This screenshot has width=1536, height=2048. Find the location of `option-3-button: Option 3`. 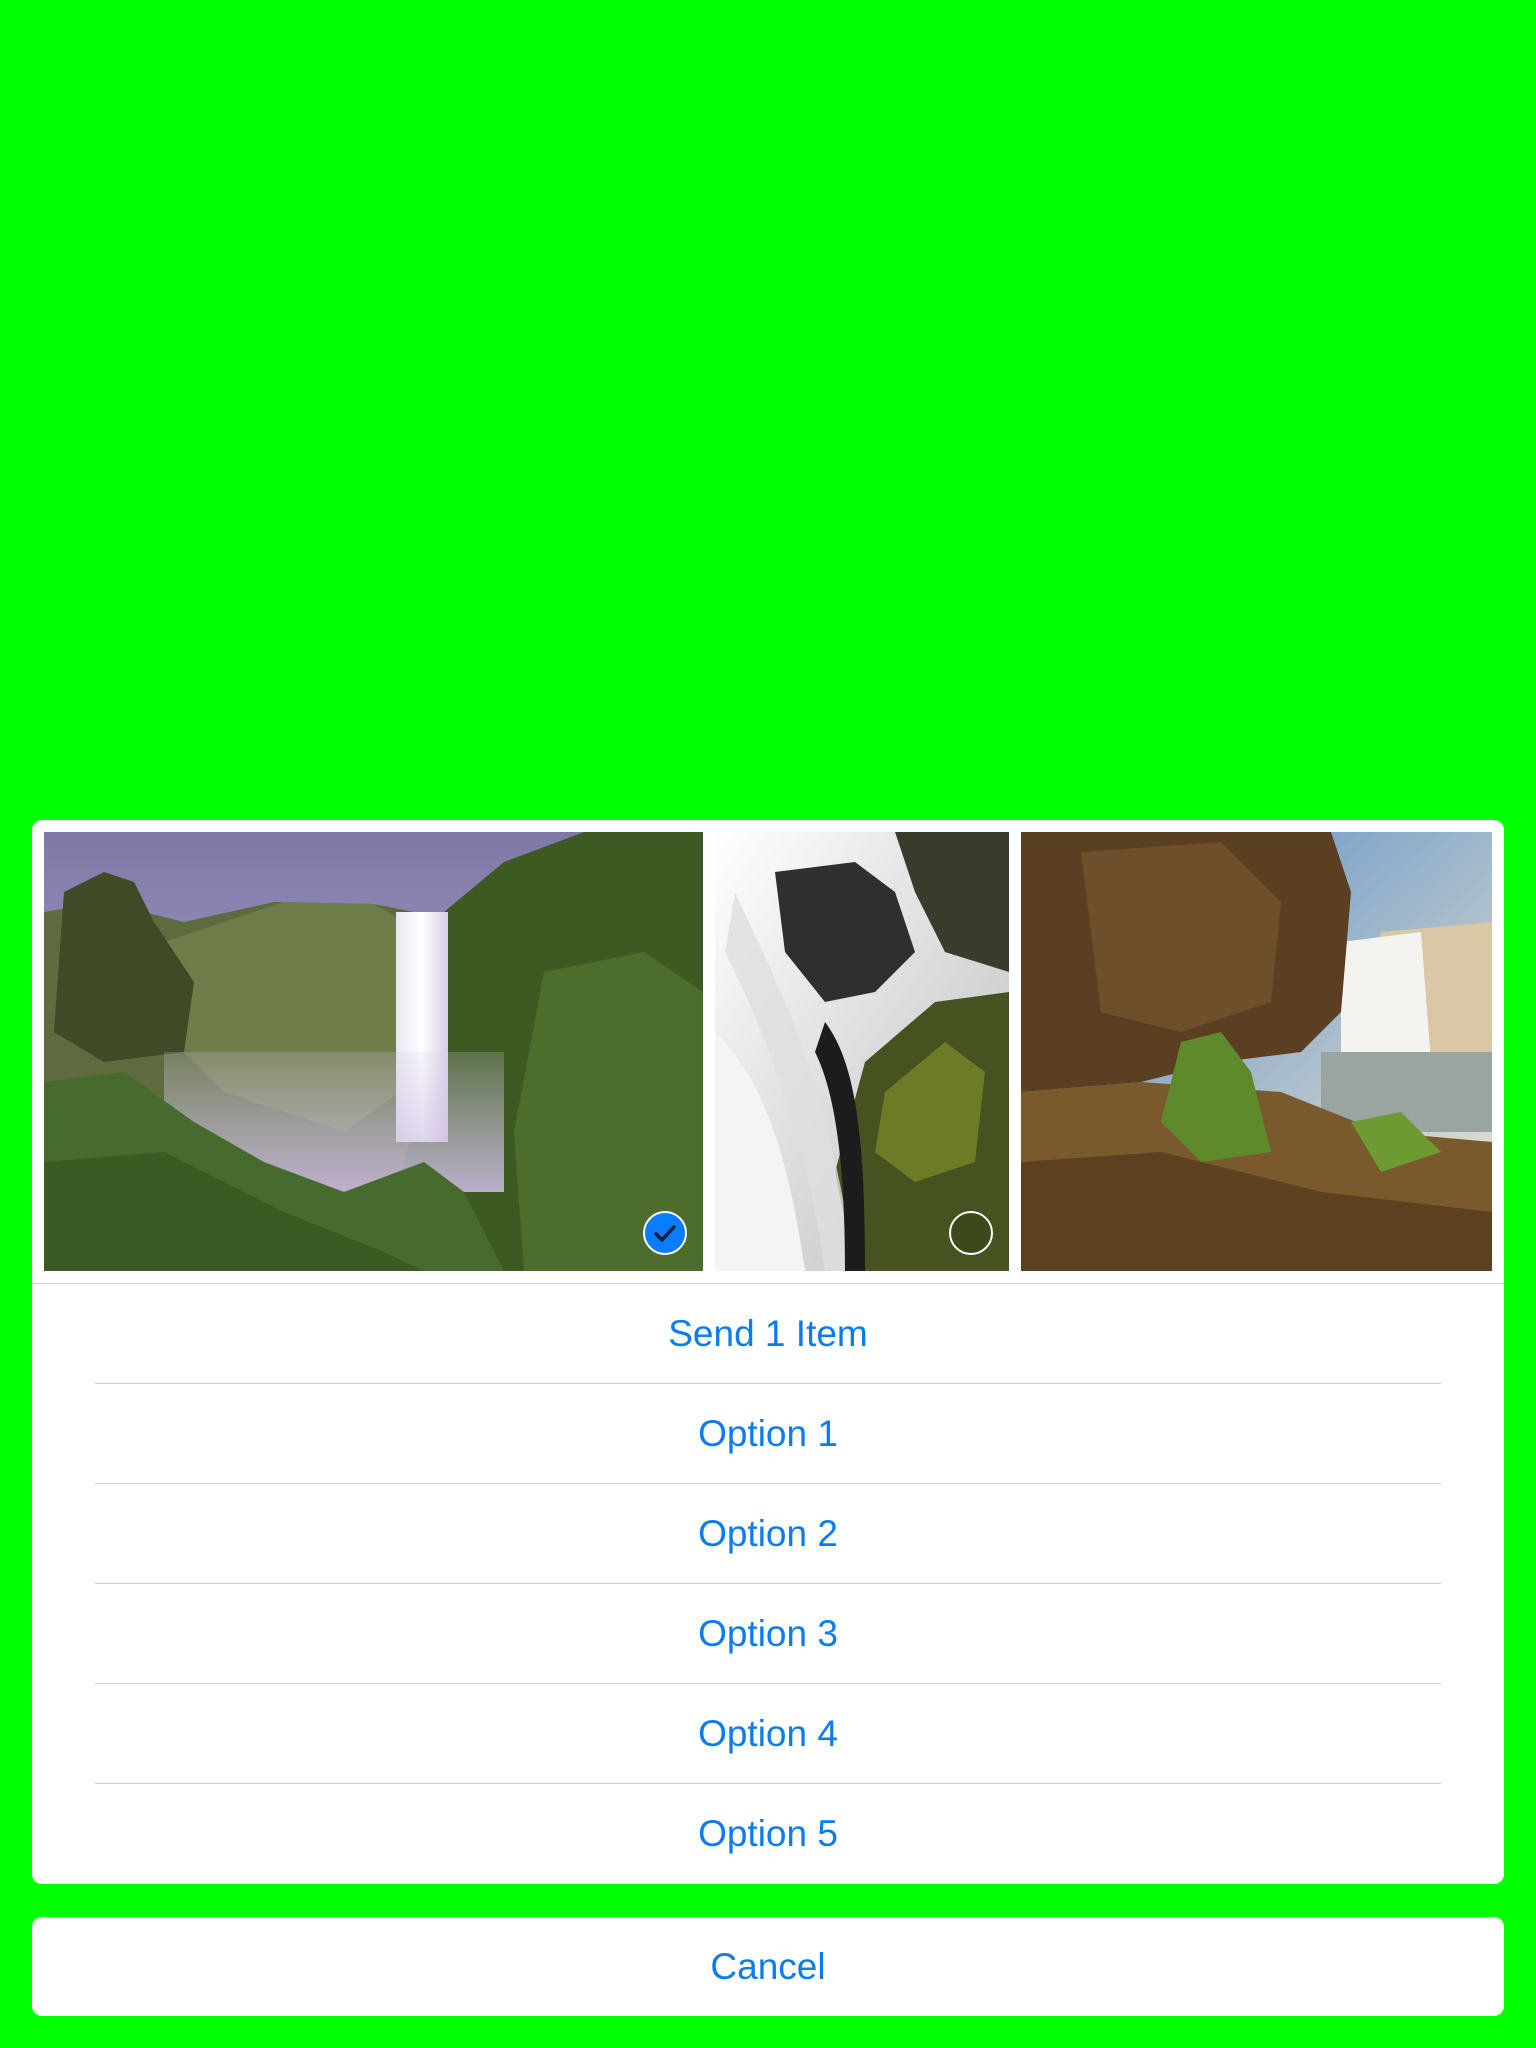

option-3-button: Option 3 is located at coordinates (768, 1634).